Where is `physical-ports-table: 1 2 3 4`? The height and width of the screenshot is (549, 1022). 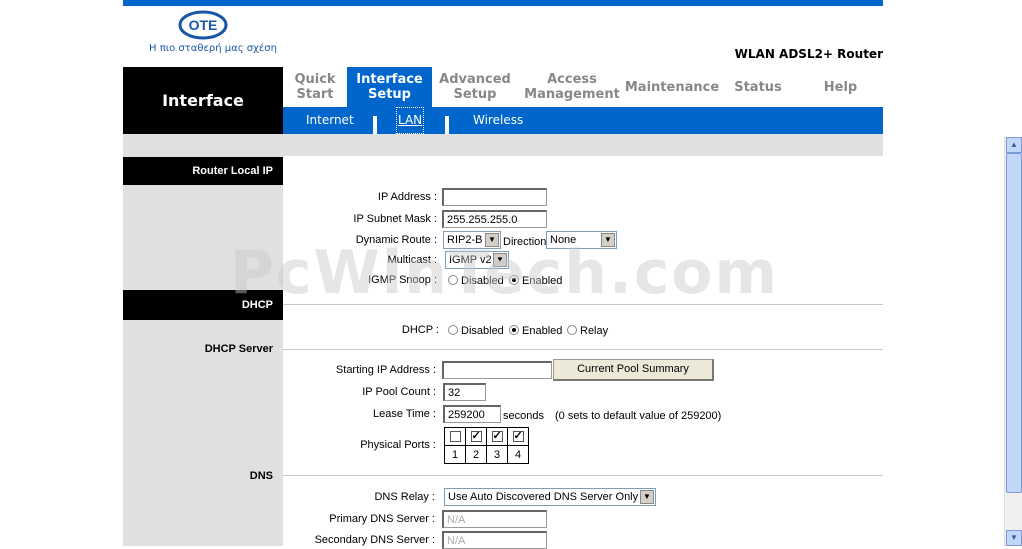
physical-ports-table: 1 2 3 4 is located at coordinates (486, 445).